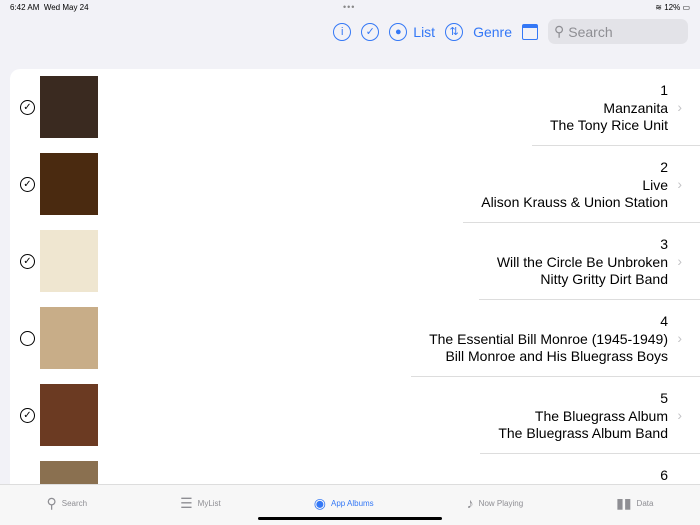 The width and height of the screenshot is (700, 525). What do you see at coordinates (664, 398) in the screenshot?
I see `album-number: 5` at bounding box center [664, 398].